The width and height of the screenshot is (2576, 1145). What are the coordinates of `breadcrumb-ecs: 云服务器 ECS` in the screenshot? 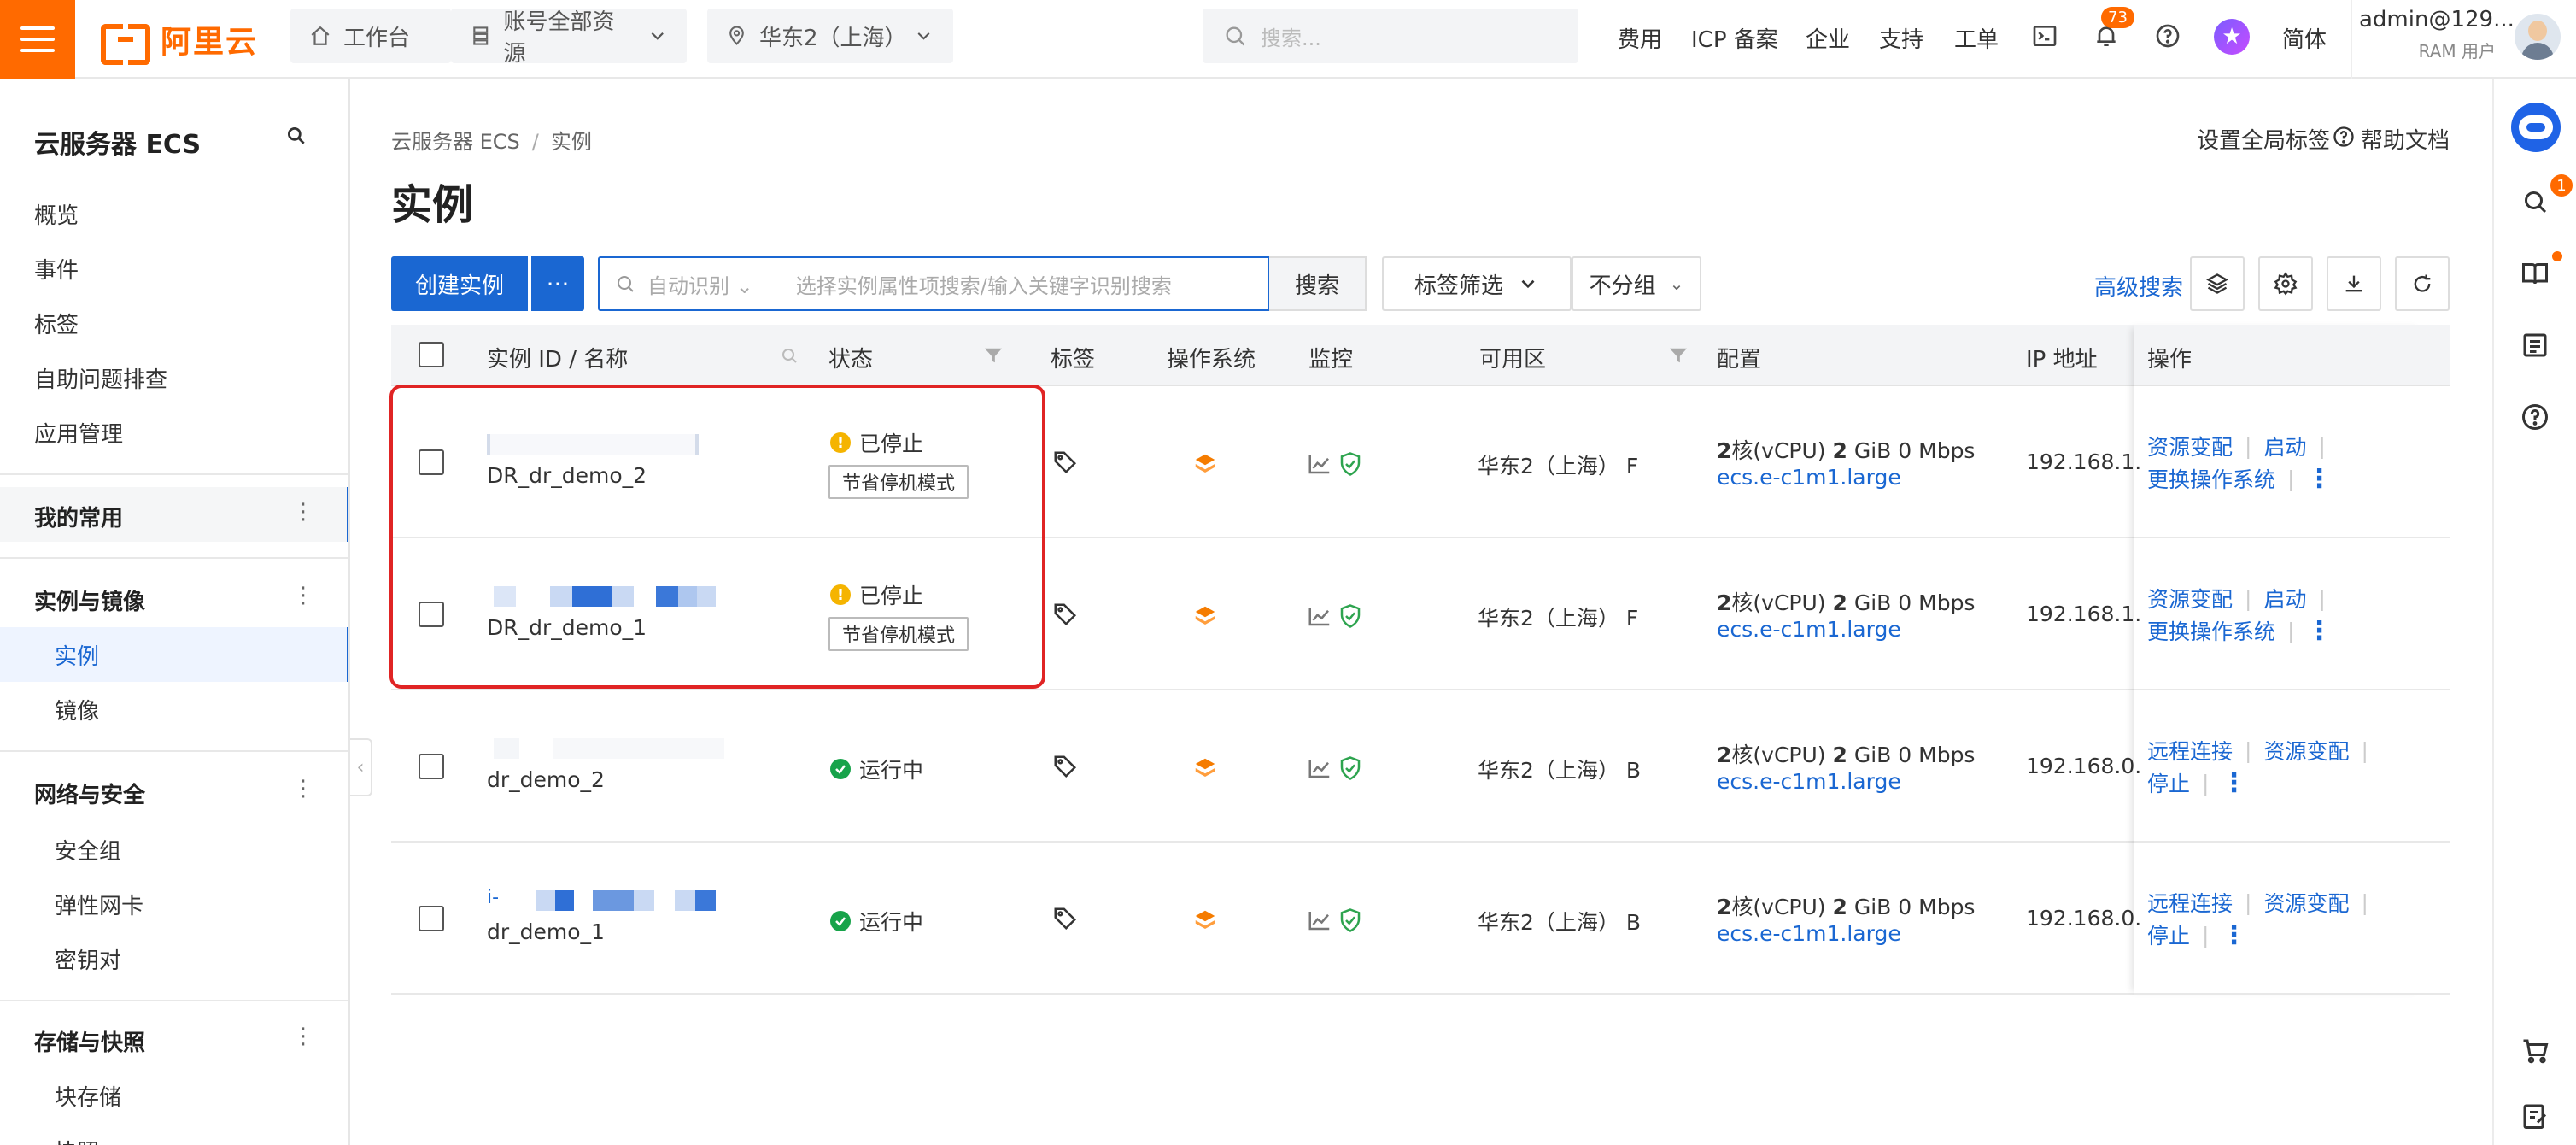 It's located at (455, 142).